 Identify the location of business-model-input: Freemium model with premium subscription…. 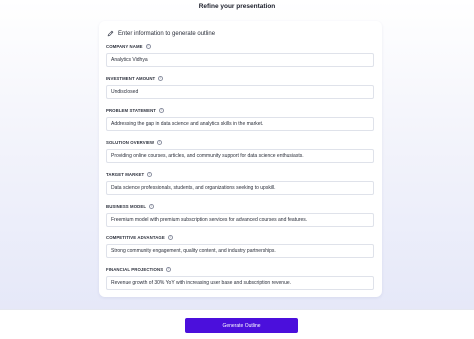
(240, 220).